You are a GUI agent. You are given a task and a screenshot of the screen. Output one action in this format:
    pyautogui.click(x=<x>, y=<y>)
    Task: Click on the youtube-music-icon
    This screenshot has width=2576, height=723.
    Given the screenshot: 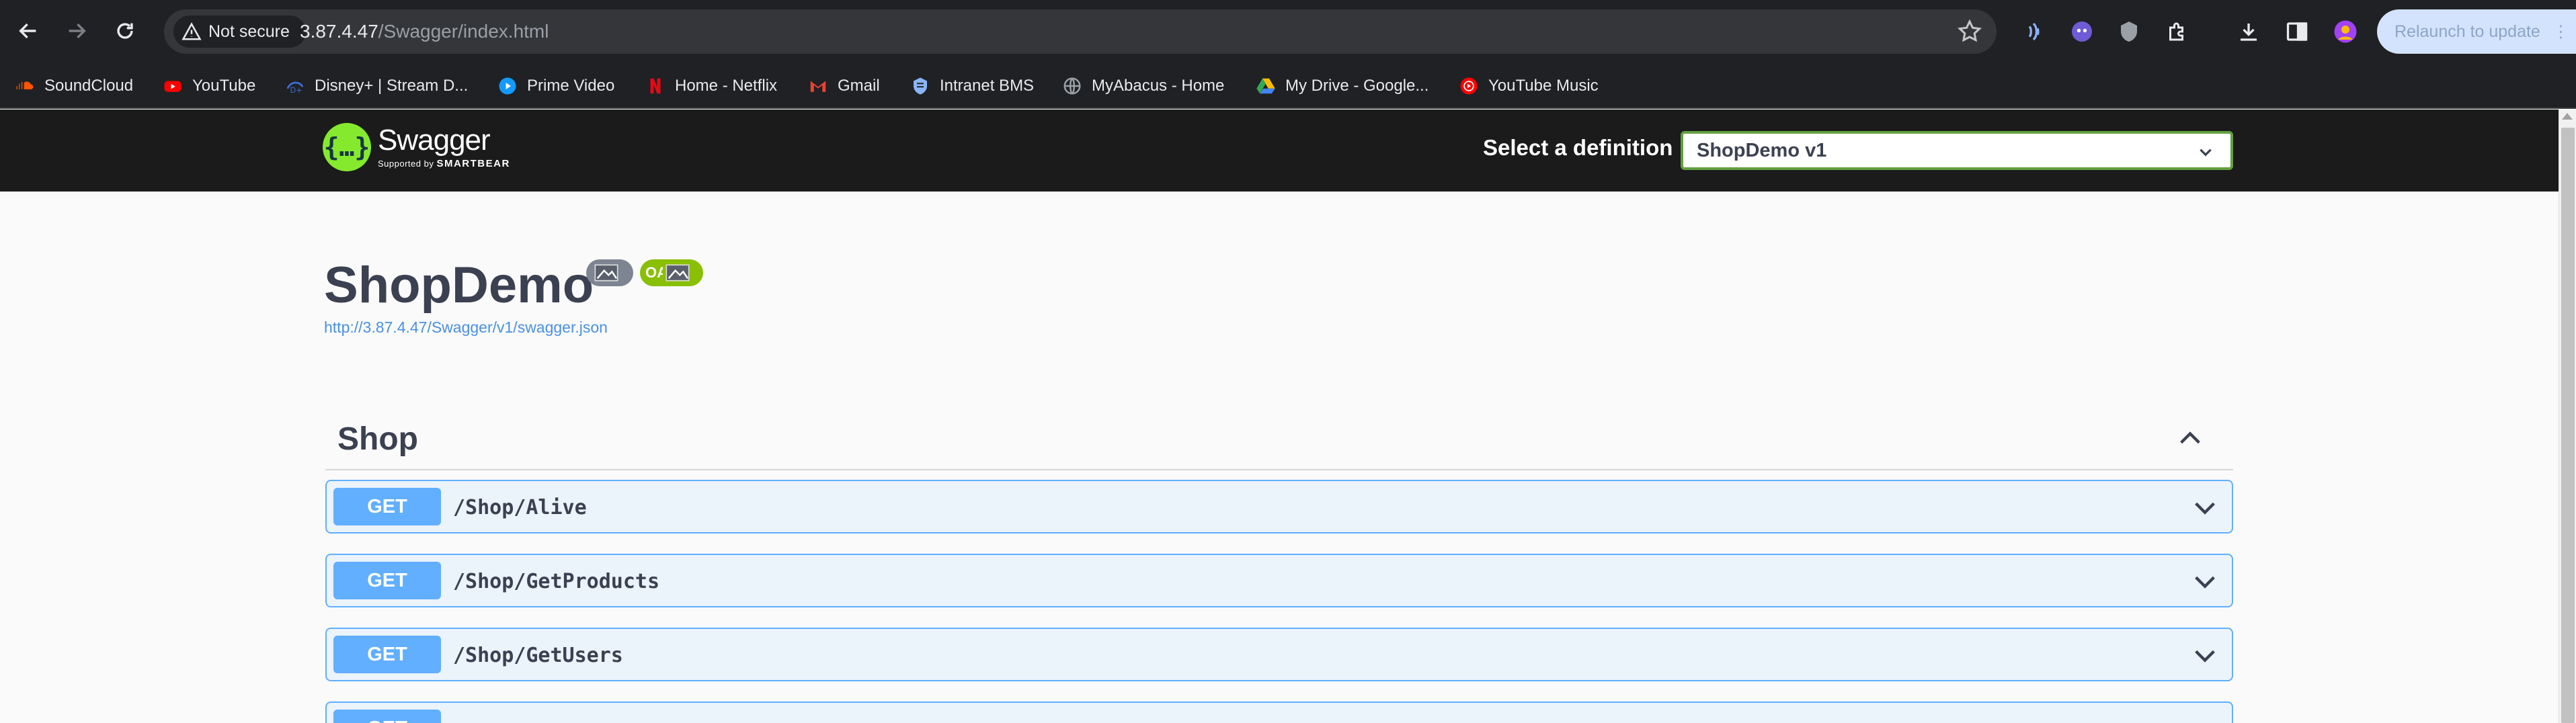 What is the action you would take?
    pyautogui.click(x=1469, y=86)
    